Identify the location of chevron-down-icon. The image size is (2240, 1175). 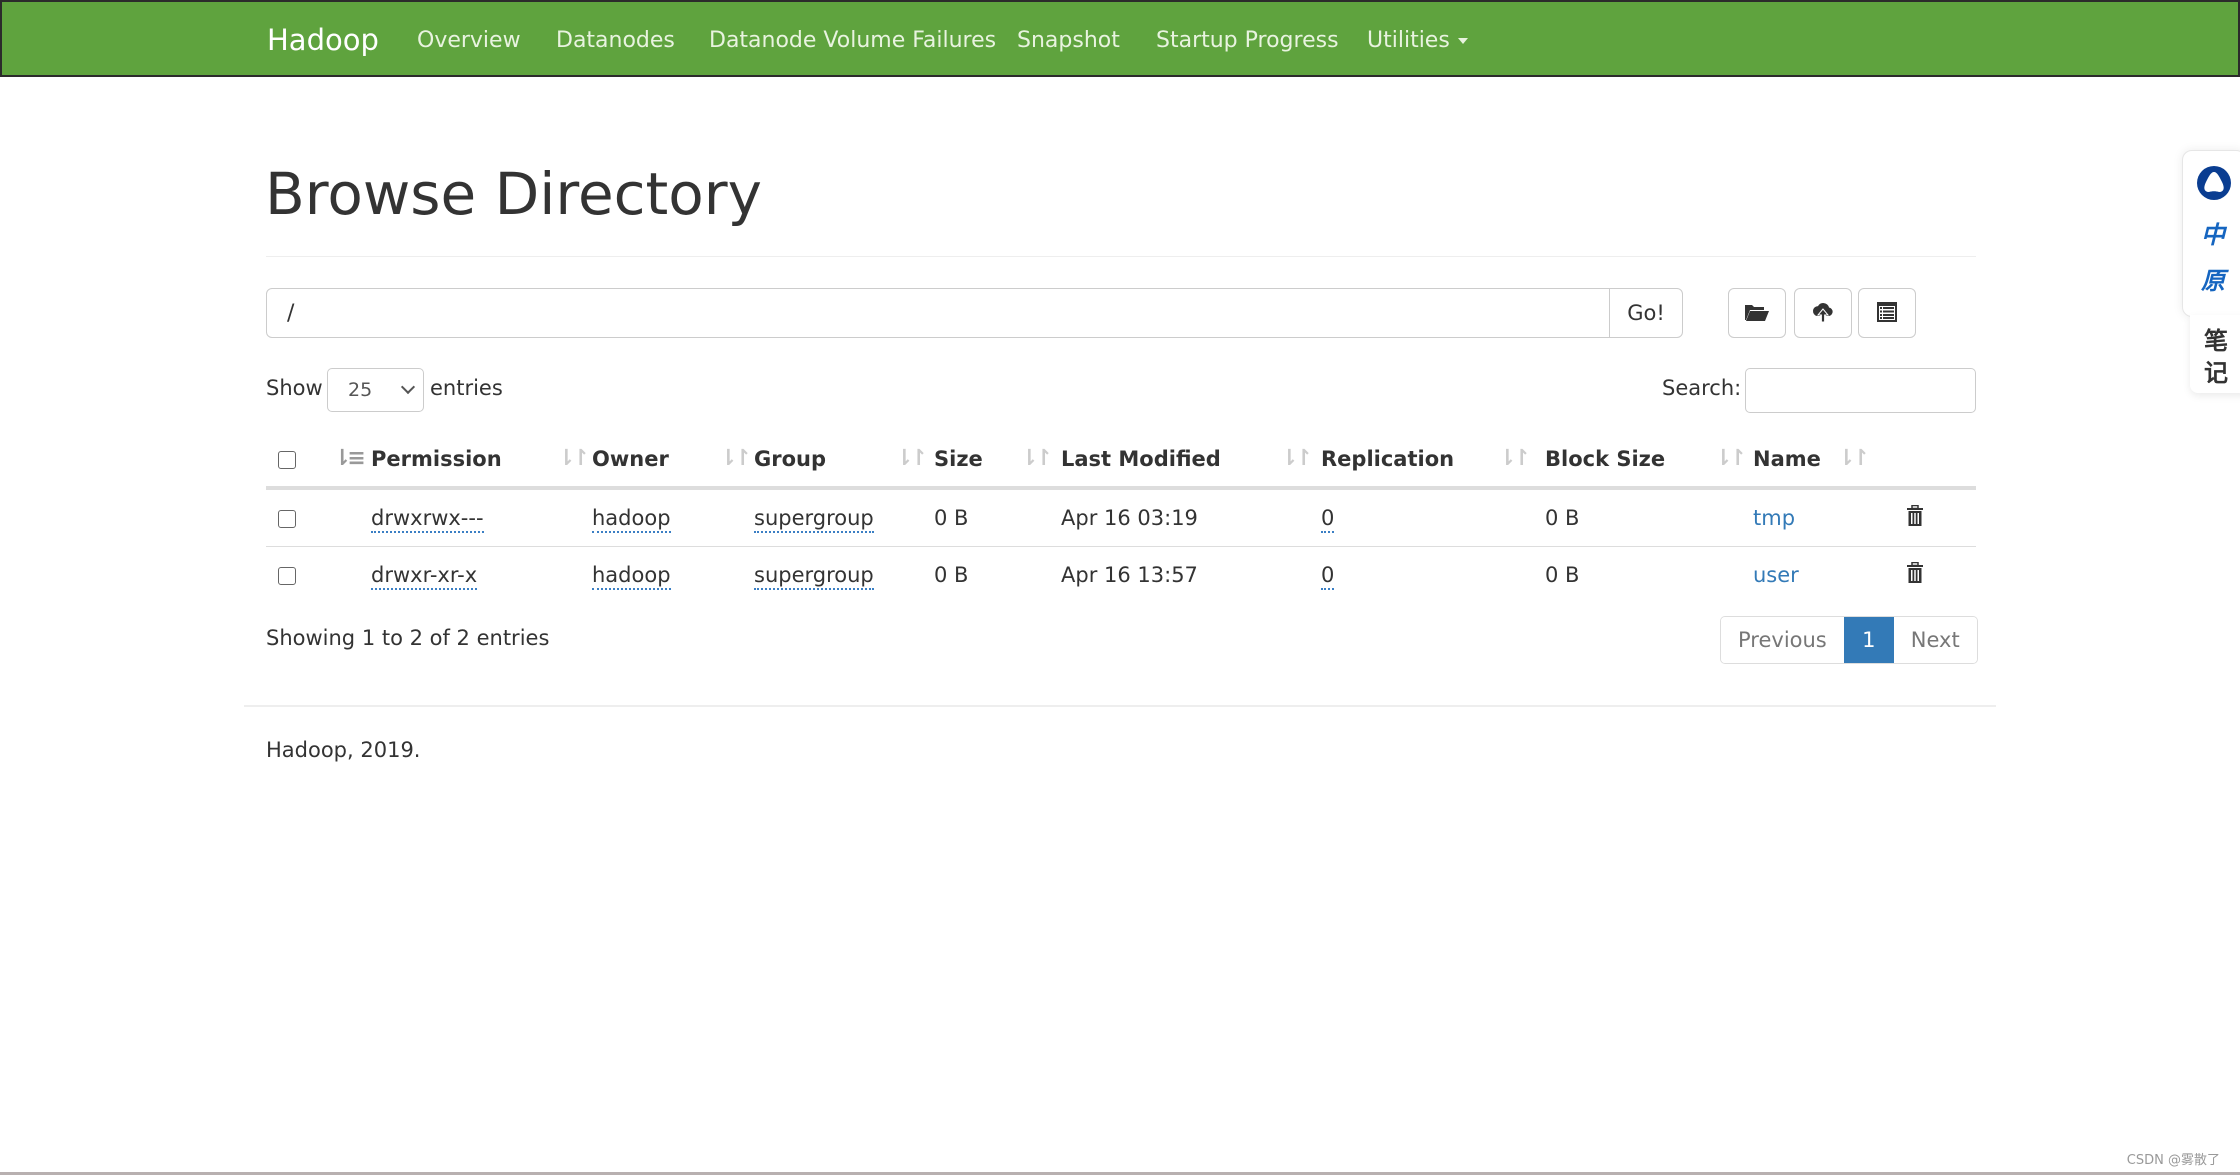
(408, 387).